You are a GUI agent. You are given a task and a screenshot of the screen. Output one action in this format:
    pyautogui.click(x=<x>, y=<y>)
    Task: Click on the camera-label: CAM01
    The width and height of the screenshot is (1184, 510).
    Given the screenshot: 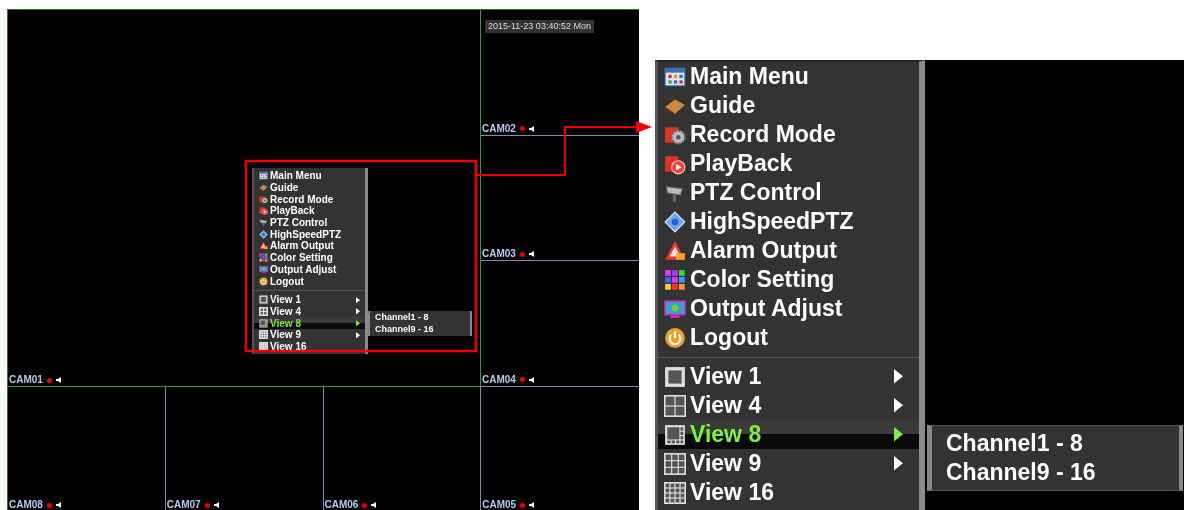 What is the action you would take?
    pyautogui.click(x=26, y=380)
    